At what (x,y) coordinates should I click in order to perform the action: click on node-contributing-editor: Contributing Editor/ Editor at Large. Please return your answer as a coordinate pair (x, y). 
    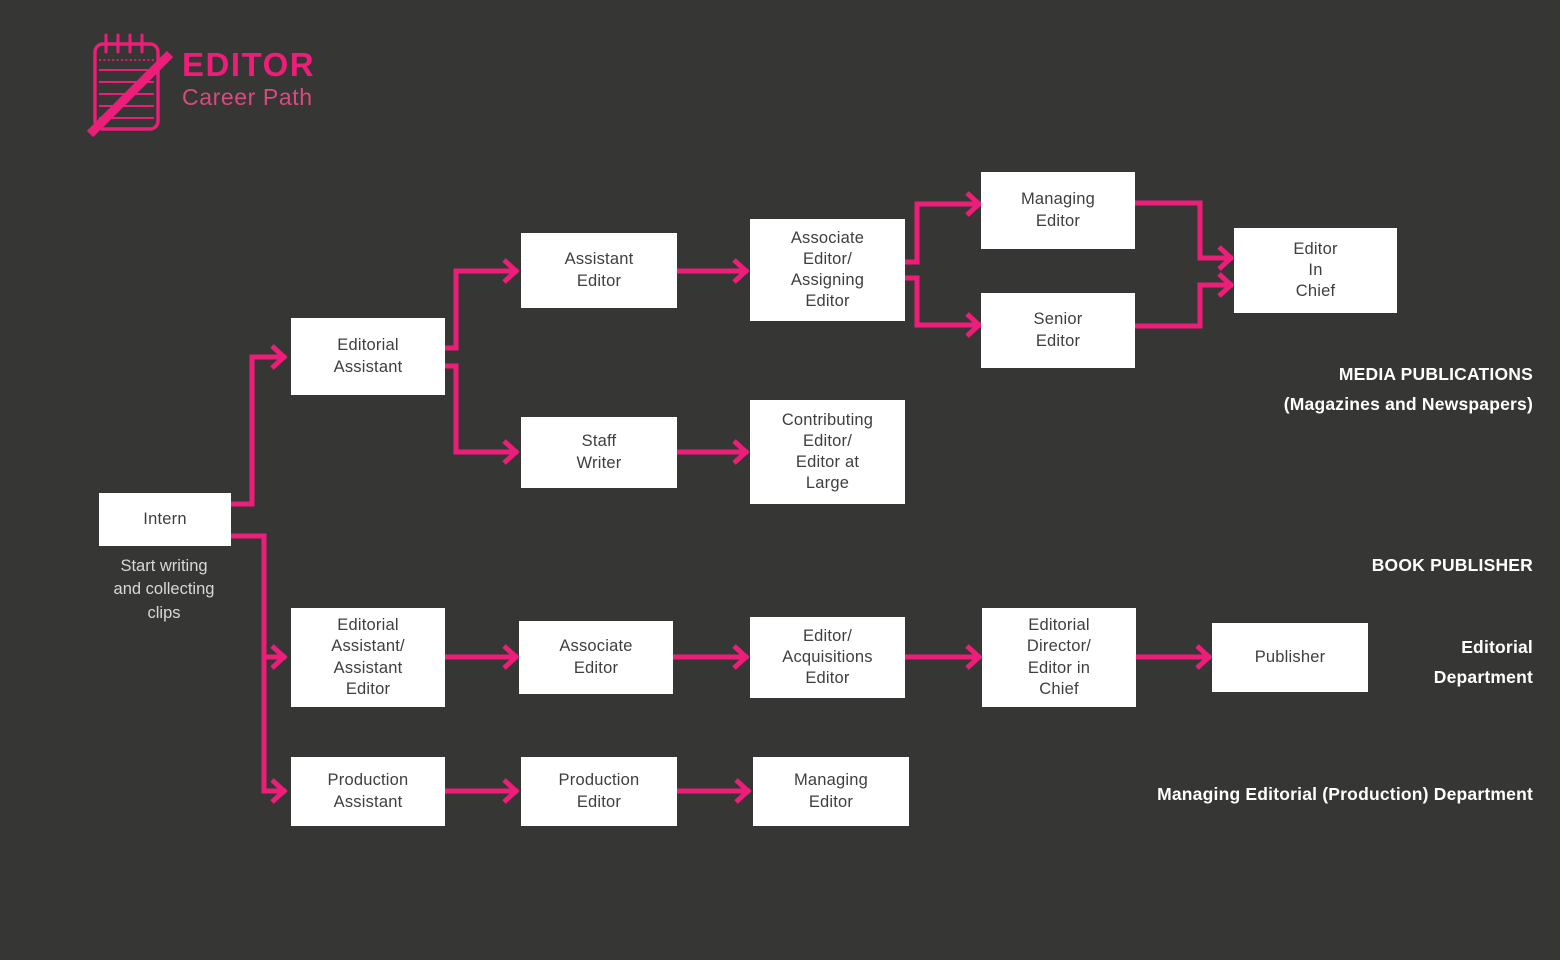
    Looking at the image, I should click on (827, 452).